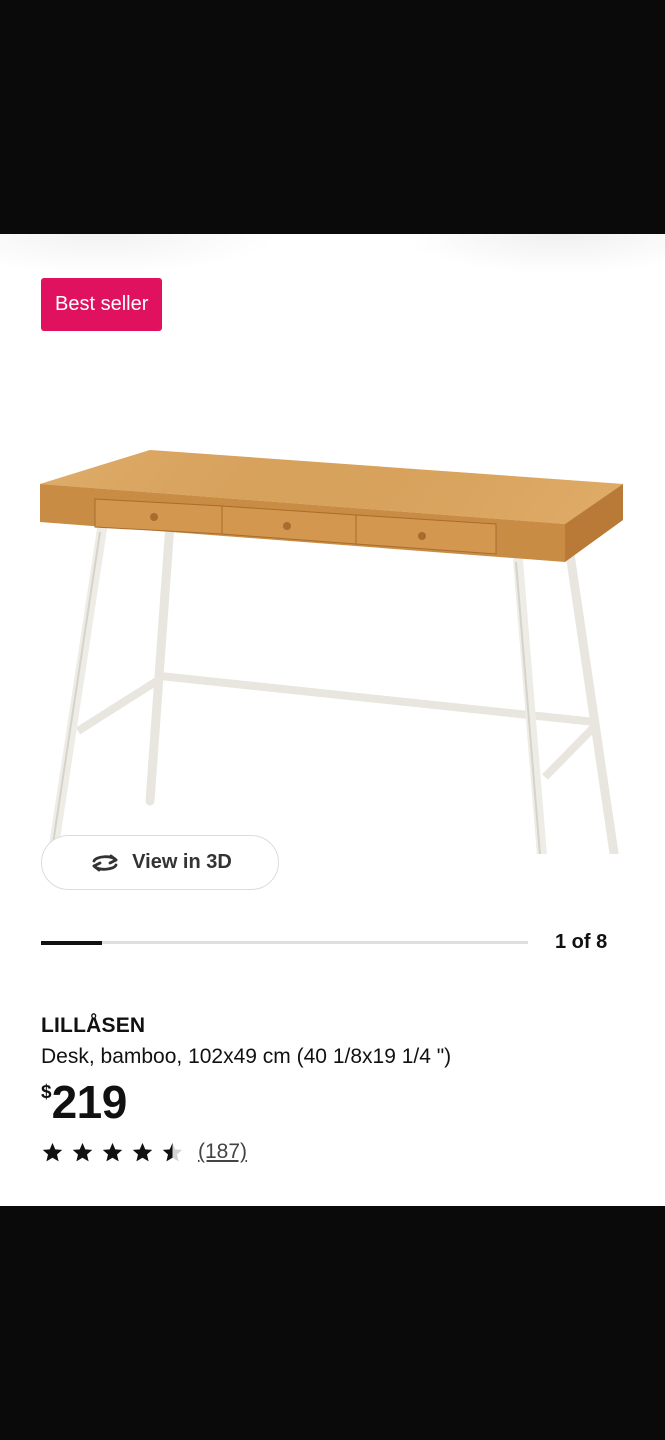  What do you see at coordinates (172, 1152) in the screenshot?
I see `star-half-icon` at bounding box center [172, 1152].